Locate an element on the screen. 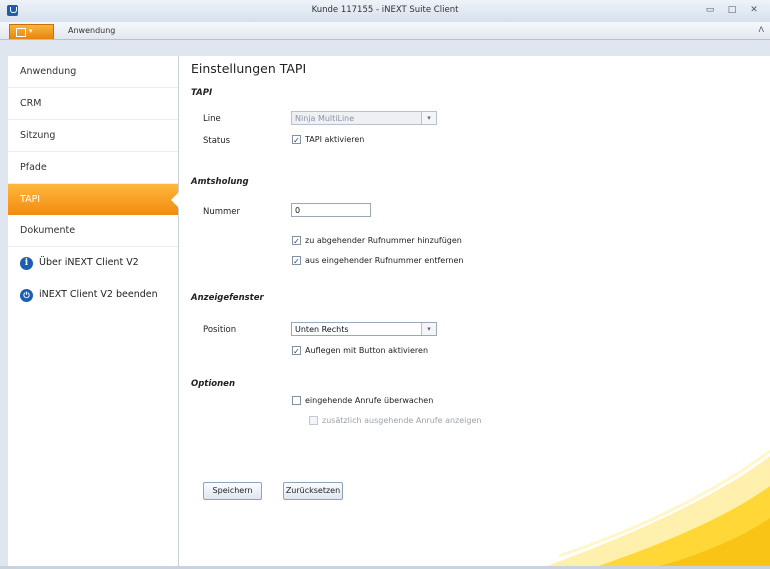 The height and width of the screenshot is (569, 770). power-icon: ⏻ is located at coordinates (26, 295).